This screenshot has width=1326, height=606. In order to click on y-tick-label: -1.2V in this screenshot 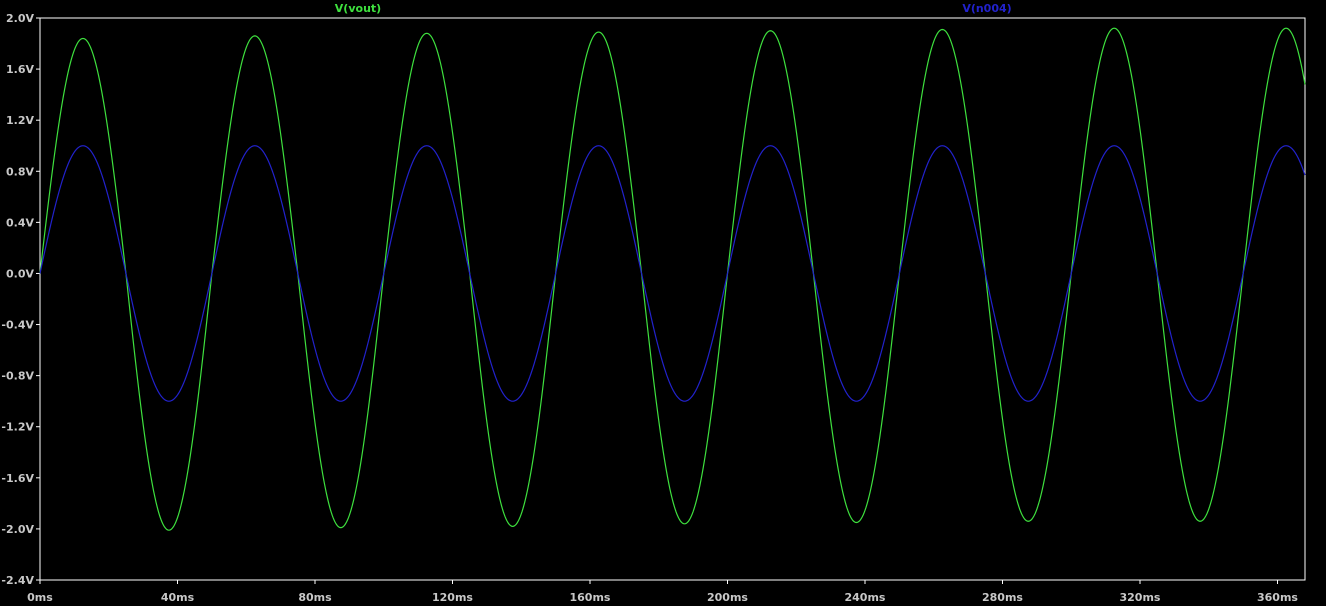, I will do `click(17, 427)`.